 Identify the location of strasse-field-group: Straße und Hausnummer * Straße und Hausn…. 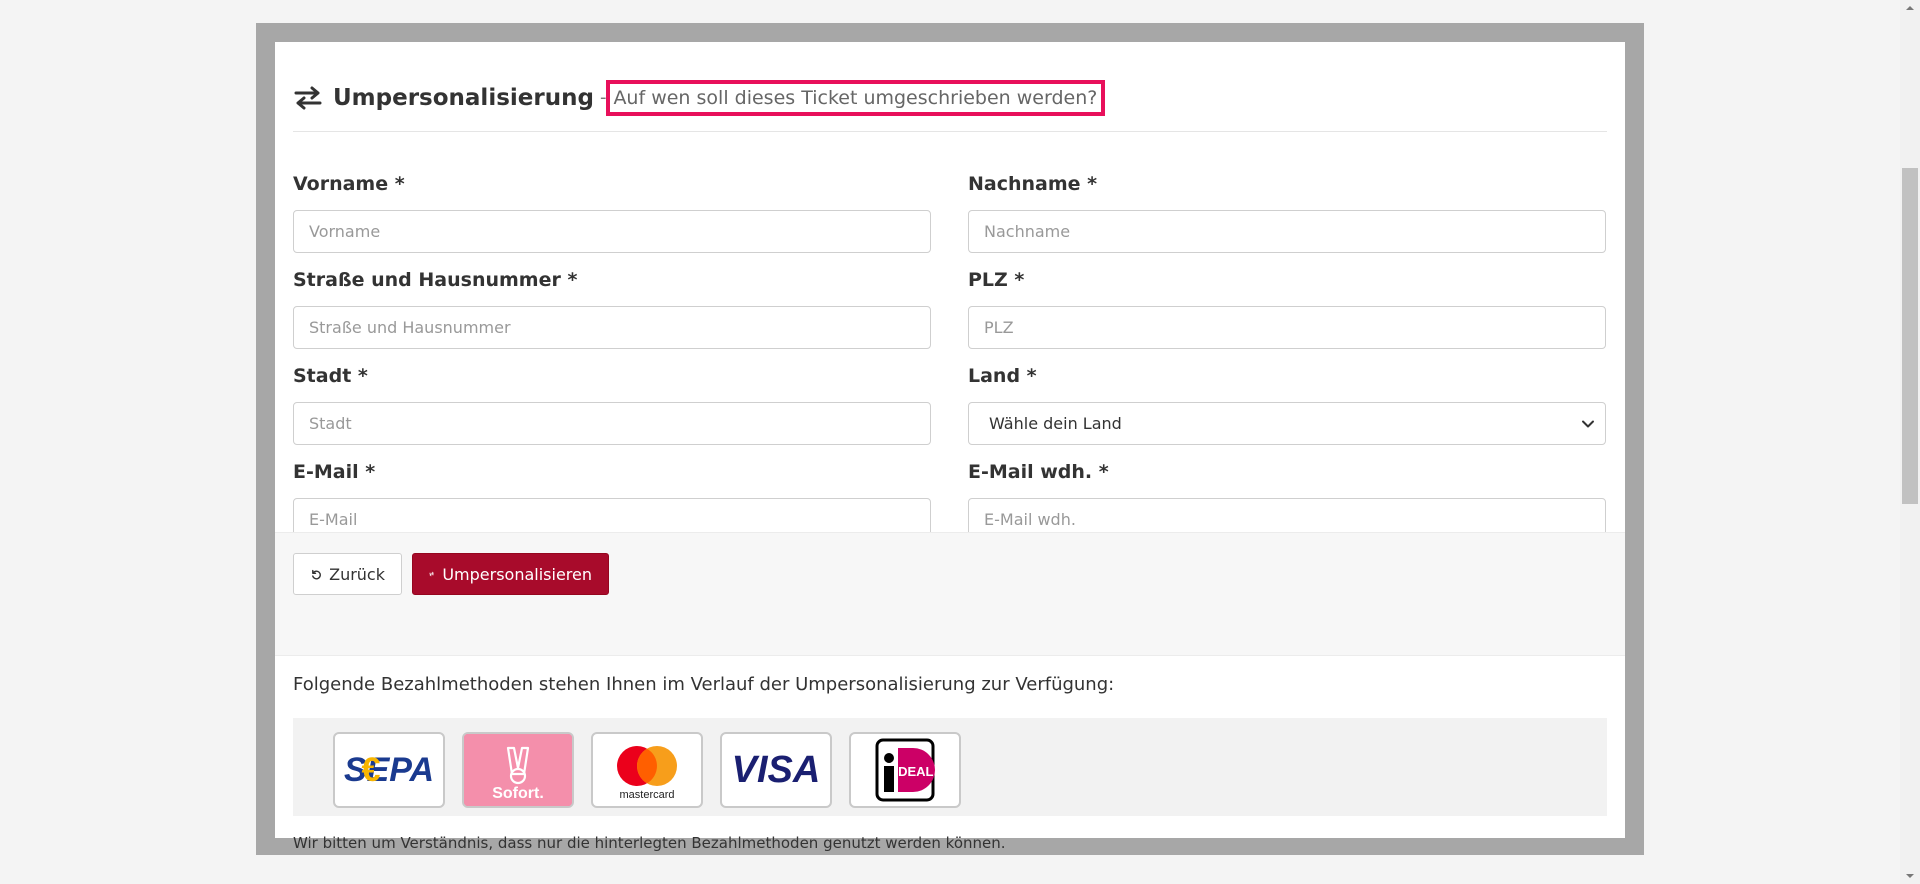
(612, 307).